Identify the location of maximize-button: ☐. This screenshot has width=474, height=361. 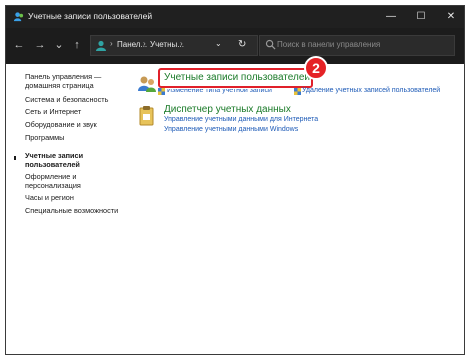
(421, 17).